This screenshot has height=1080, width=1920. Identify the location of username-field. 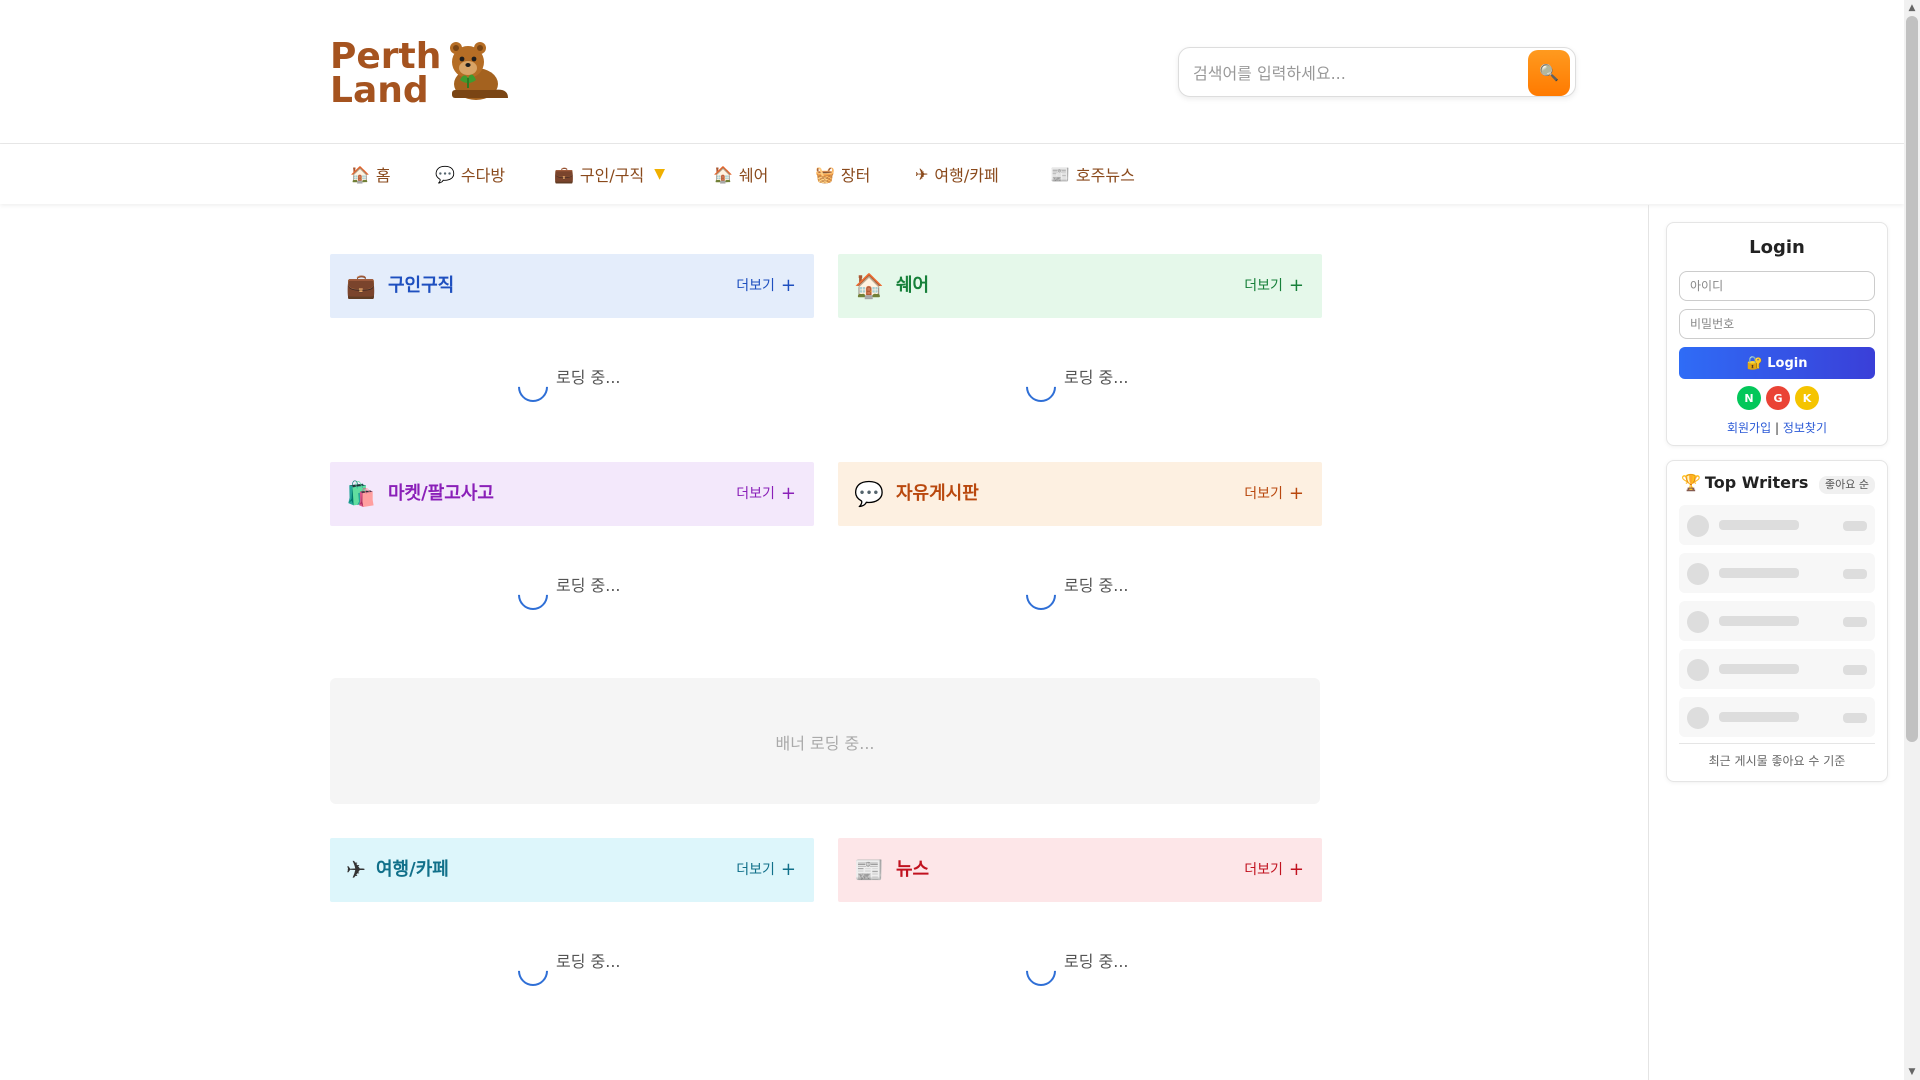
(1777, 286).